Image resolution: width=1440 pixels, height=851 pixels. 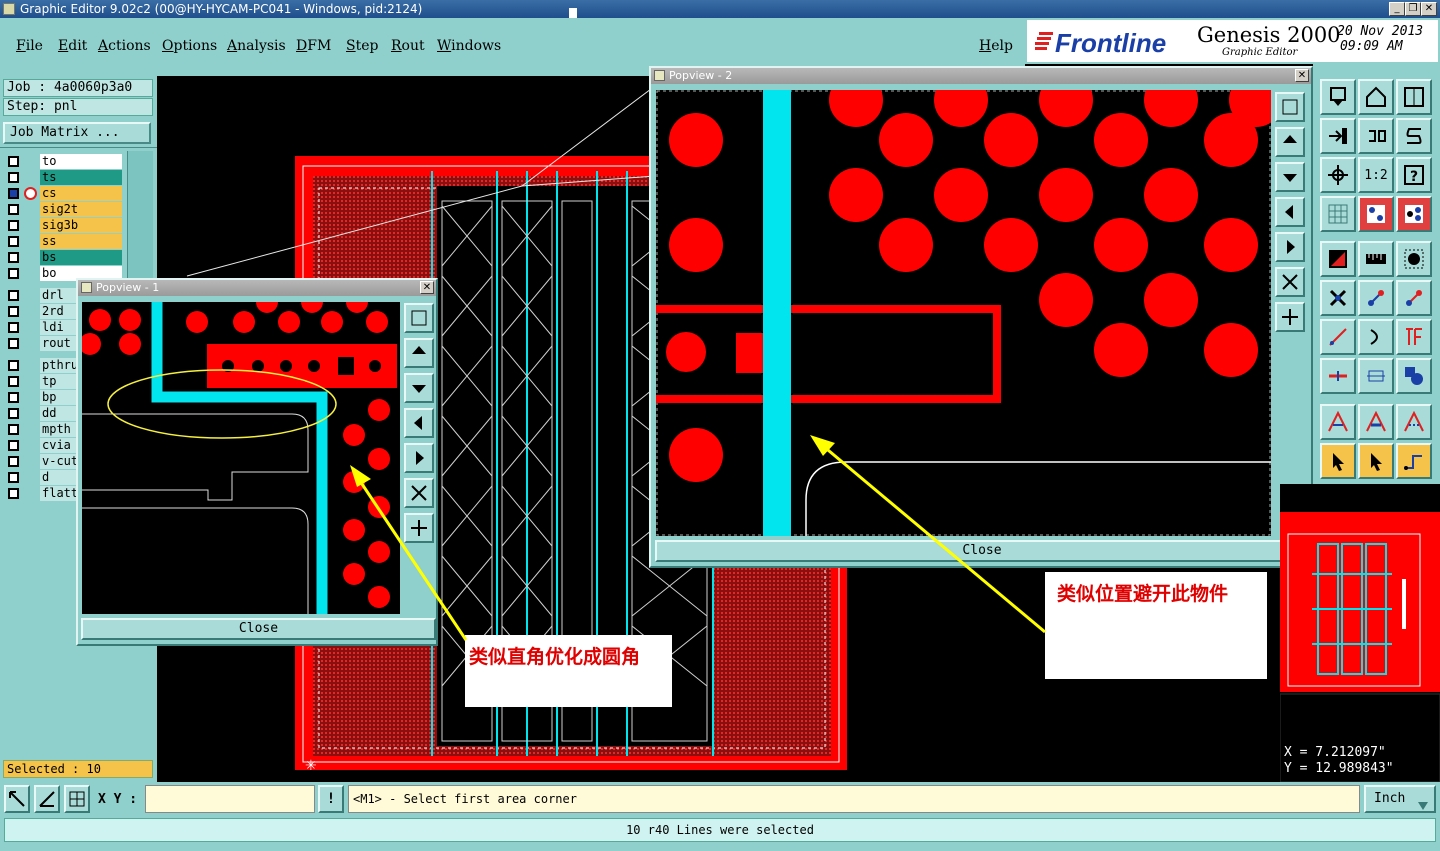 I want to click on pointer-edit-icon, so click(x=1376, y=461).